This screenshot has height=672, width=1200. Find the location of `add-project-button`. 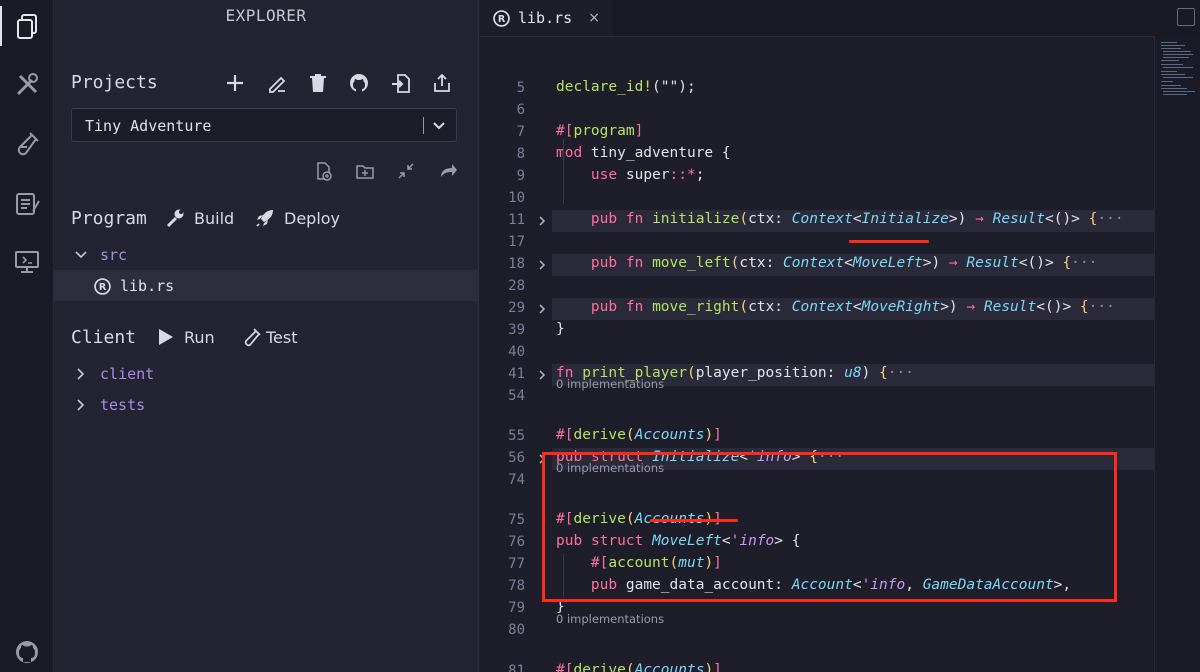

add-project-button is located at coordinates (235, 83).